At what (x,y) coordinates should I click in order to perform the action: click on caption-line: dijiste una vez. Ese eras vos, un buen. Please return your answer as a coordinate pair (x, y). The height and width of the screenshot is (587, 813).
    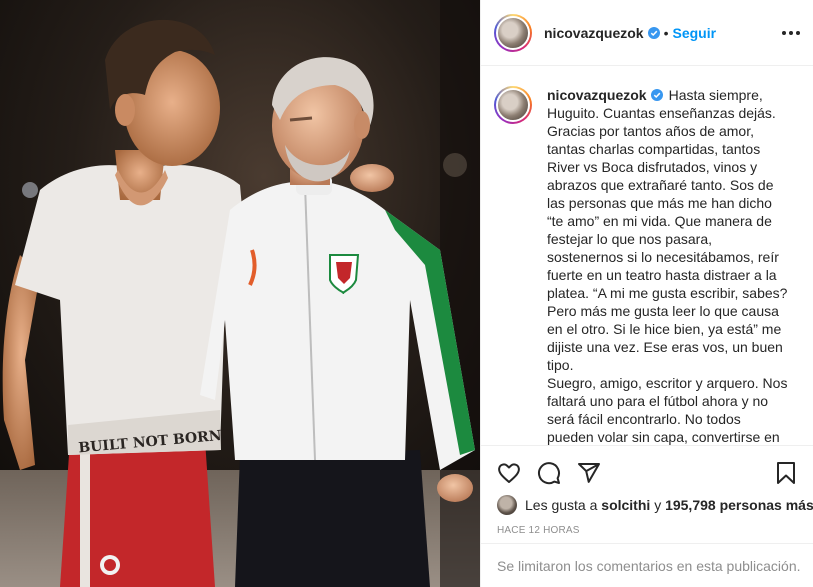
    Looking at the image, I should click on (665, 347).